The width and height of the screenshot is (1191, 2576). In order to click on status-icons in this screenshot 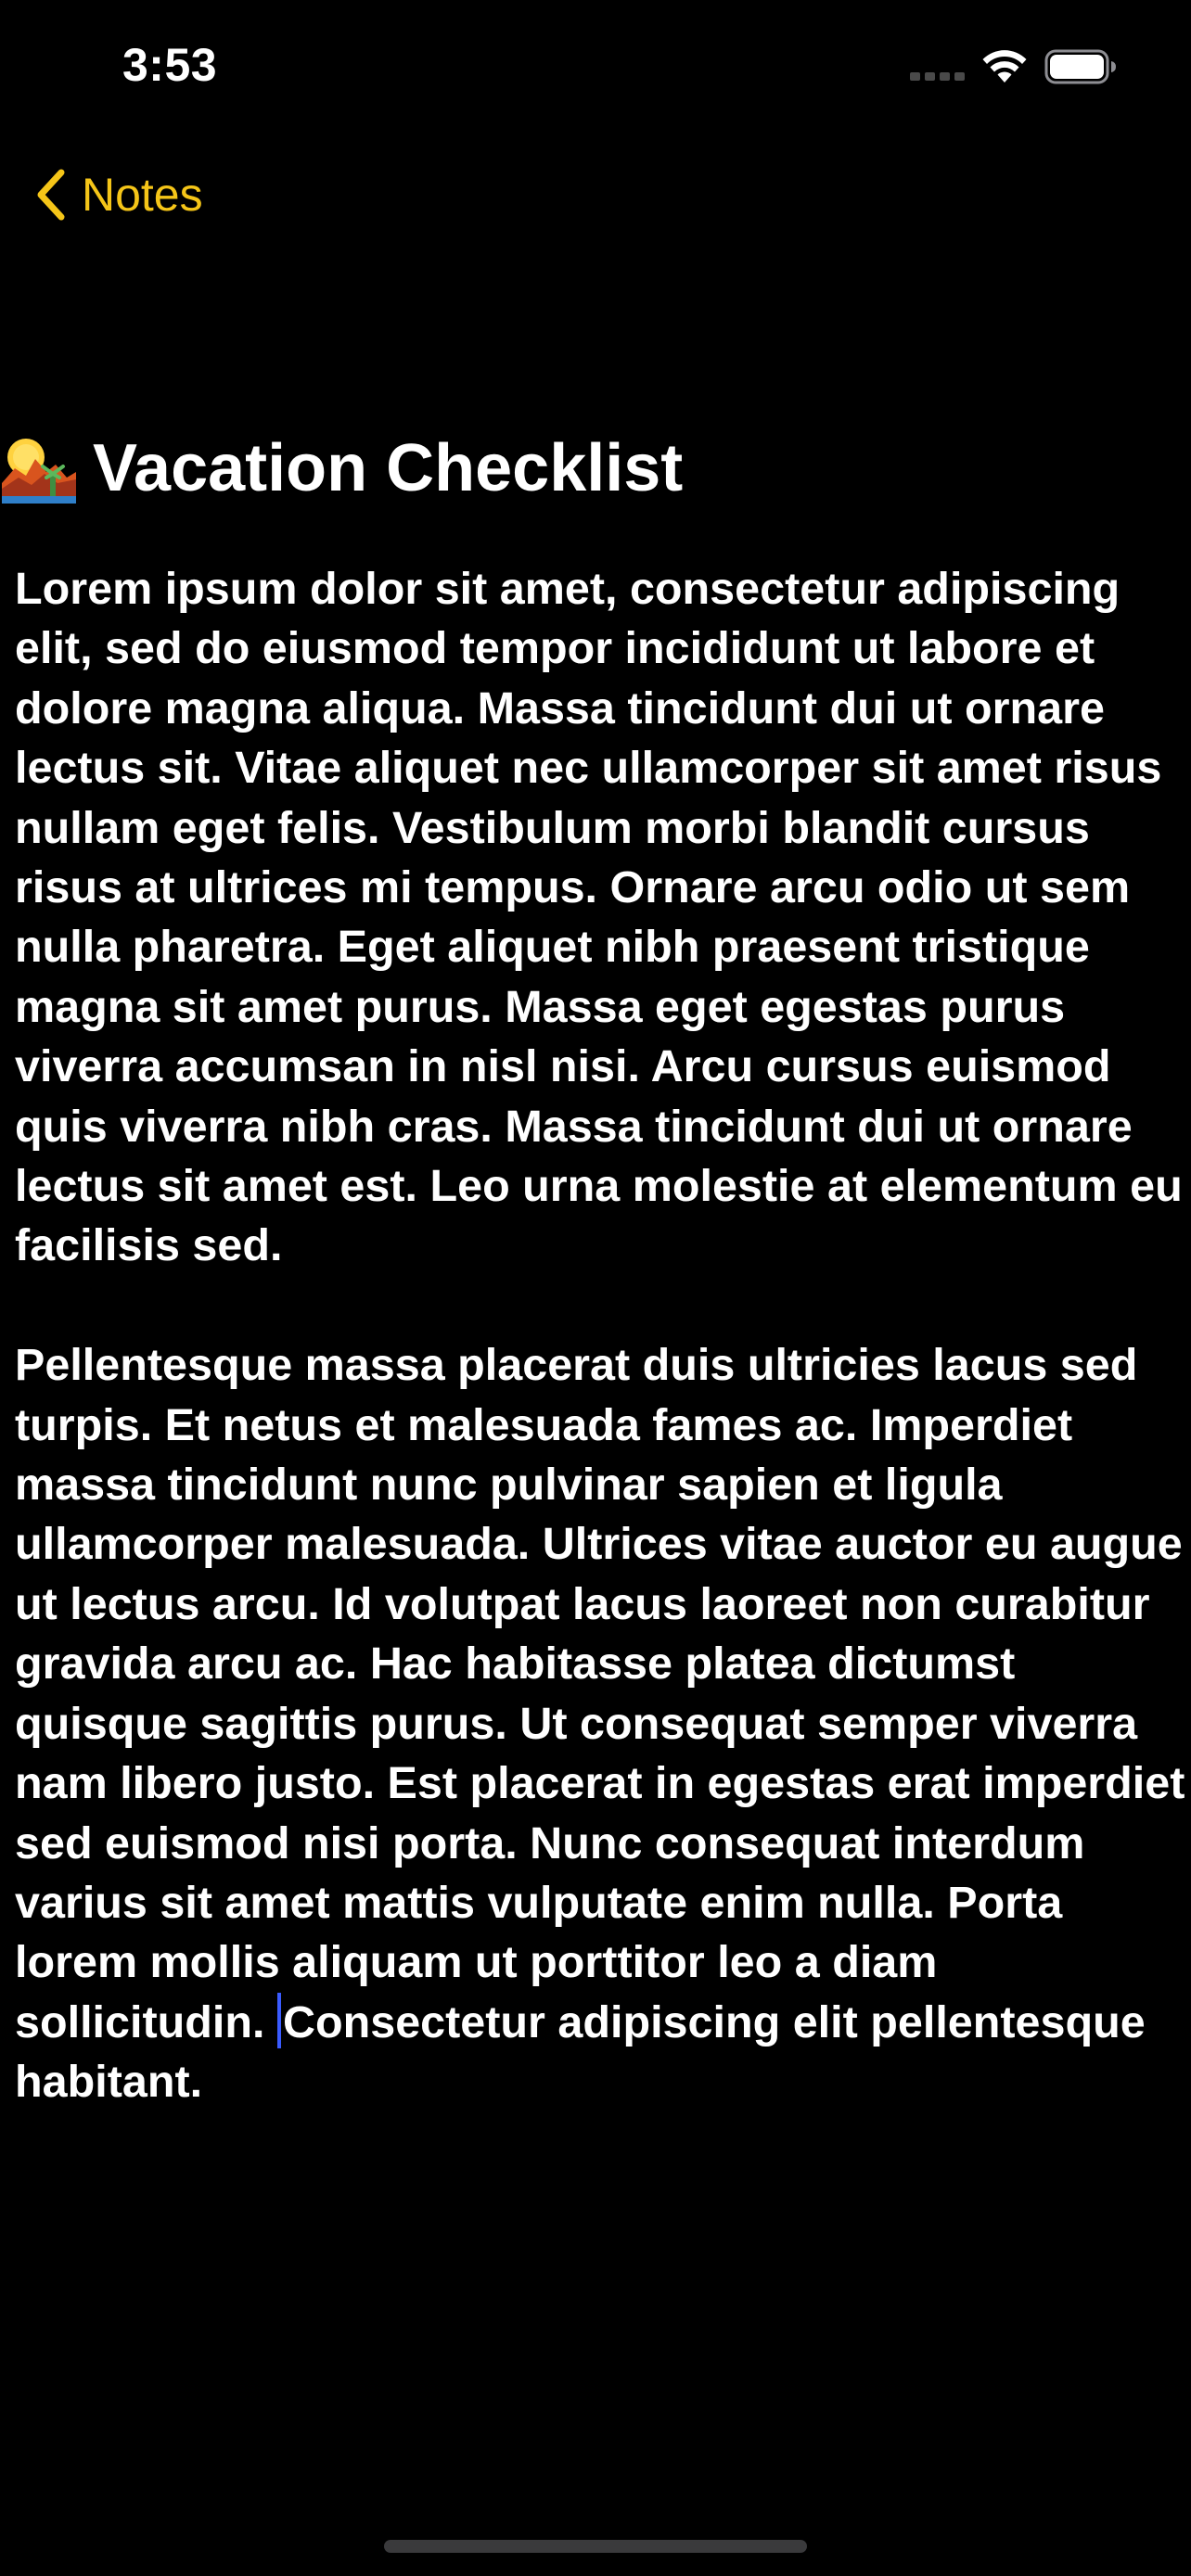, I will do `click(1014, 66)`.